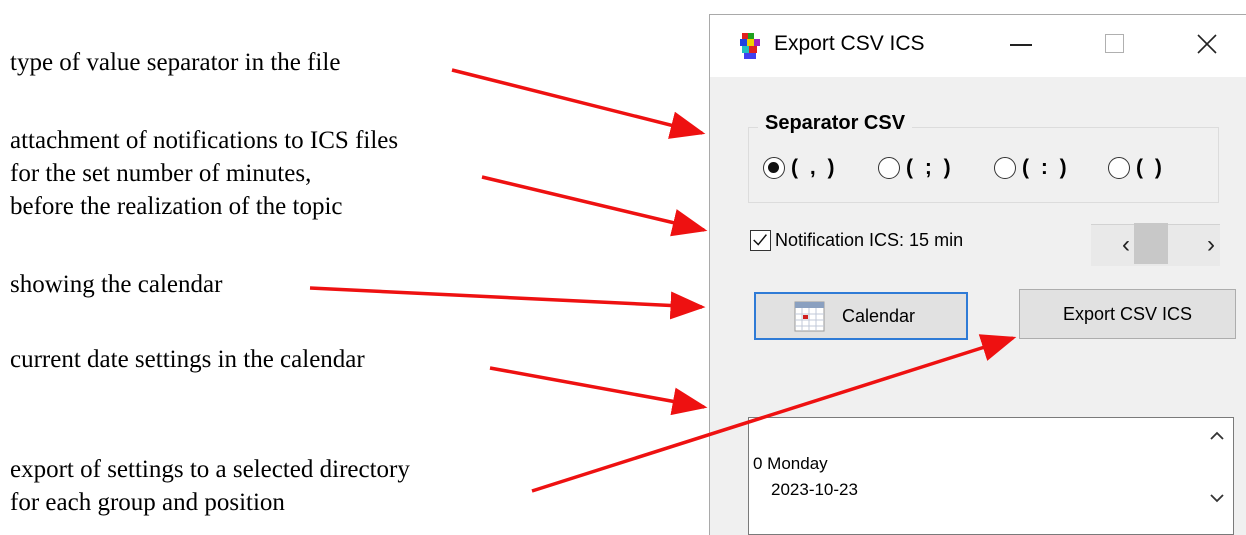 This screenshot has width=1246, height=535. What do you see at coordinates (598, 391) in the screenshot?
I see `arrow-date` at bounding box center [598, 391].